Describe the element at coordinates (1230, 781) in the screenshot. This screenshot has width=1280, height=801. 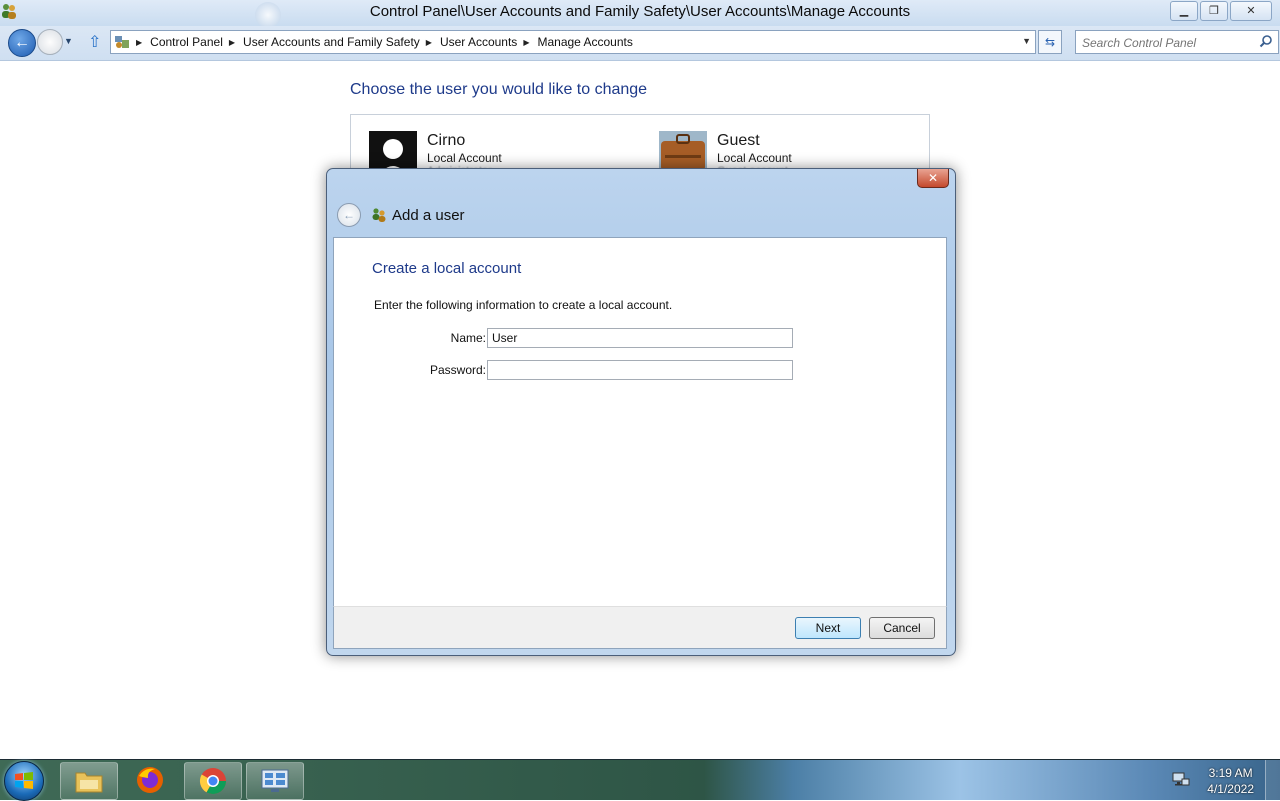
I see `clock: 3:19 AM 4/1/2022` at that location.